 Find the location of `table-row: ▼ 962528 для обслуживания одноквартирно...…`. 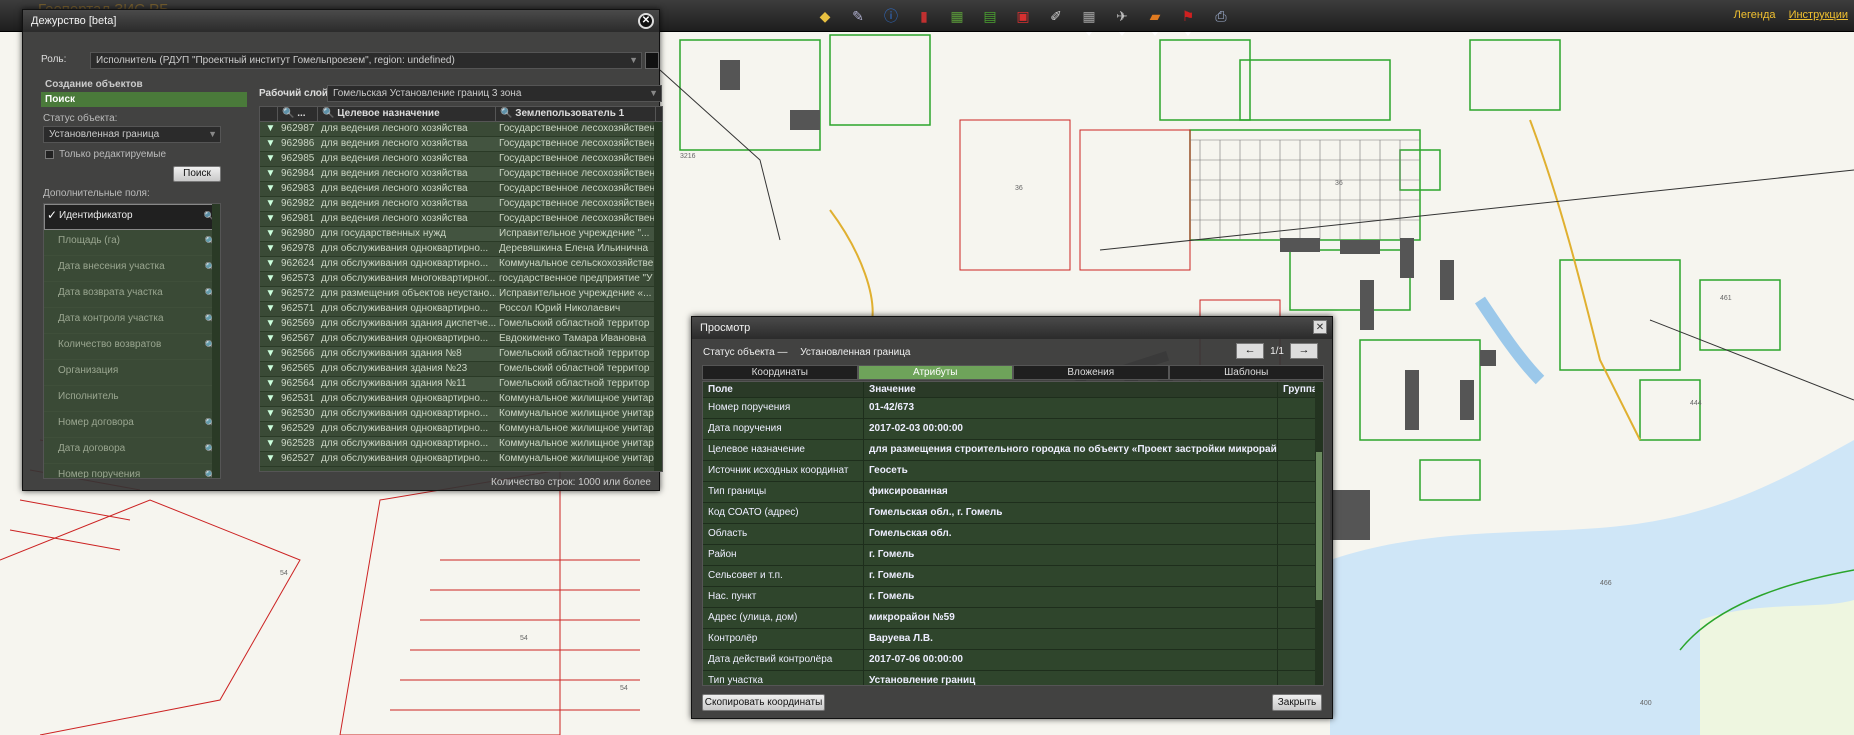

table-row: ▼ 962528 для обслуживания одноквартирно...… is located at coordinates (461, 444).